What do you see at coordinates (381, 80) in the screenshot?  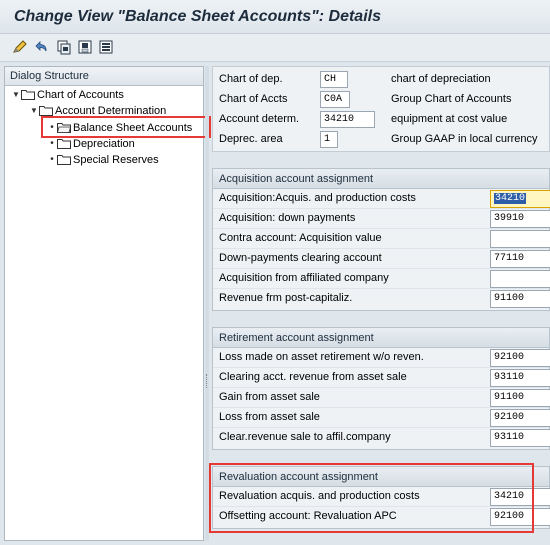 I see `field-row-chart-of-dep: Chart of dep. CH chart of depreciation` at bounding box center [381, 80].